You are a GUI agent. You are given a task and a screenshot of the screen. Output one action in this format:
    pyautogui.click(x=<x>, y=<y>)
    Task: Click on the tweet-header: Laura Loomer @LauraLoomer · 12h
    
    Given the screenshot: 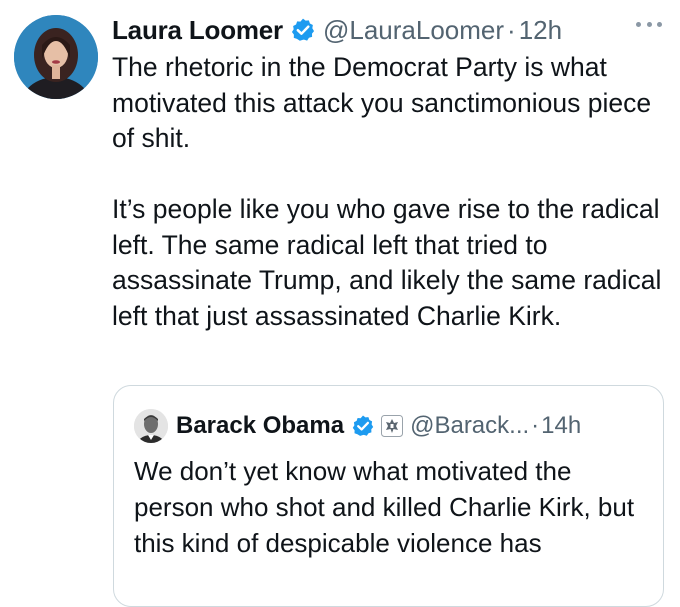 What is the action you would take?
    pyautogui.click(x=337, y=30)
    